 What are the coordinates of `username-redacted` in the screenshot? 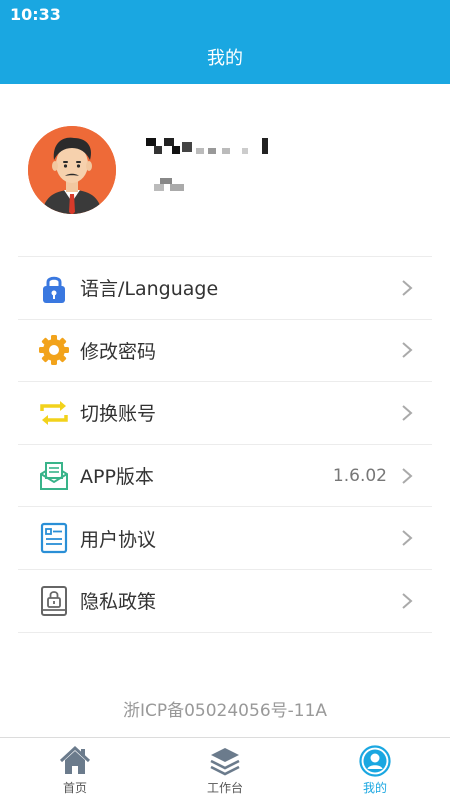 It's located at (207, 146).